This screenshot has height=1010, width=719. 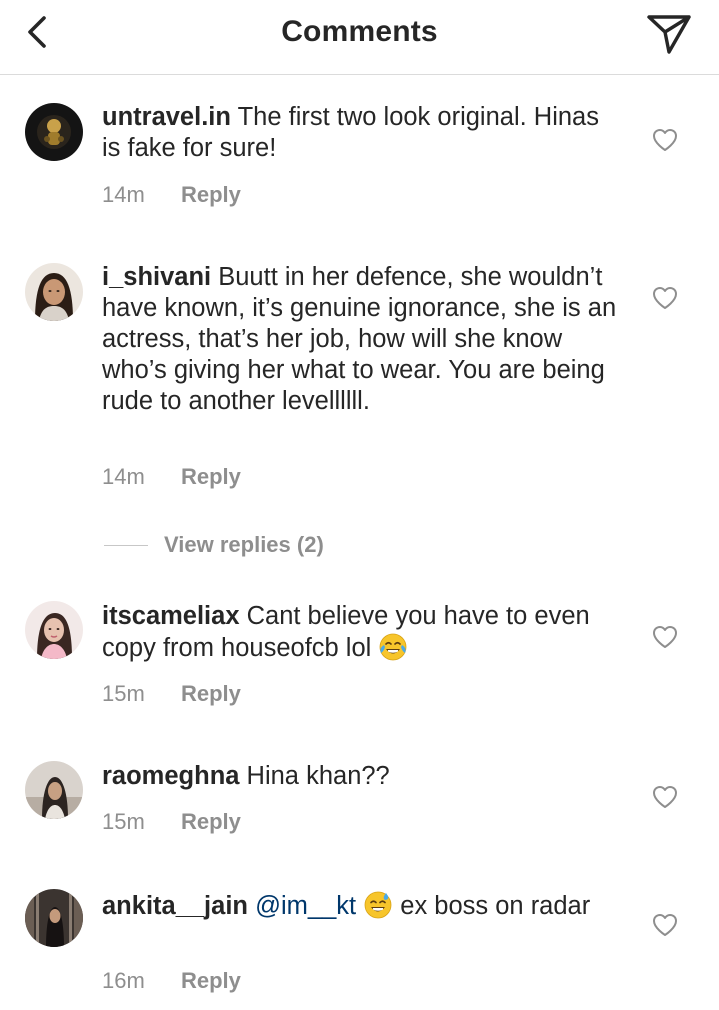 I want to click on face-with-tears-of-joy-icon, so click(x=393, y=647).